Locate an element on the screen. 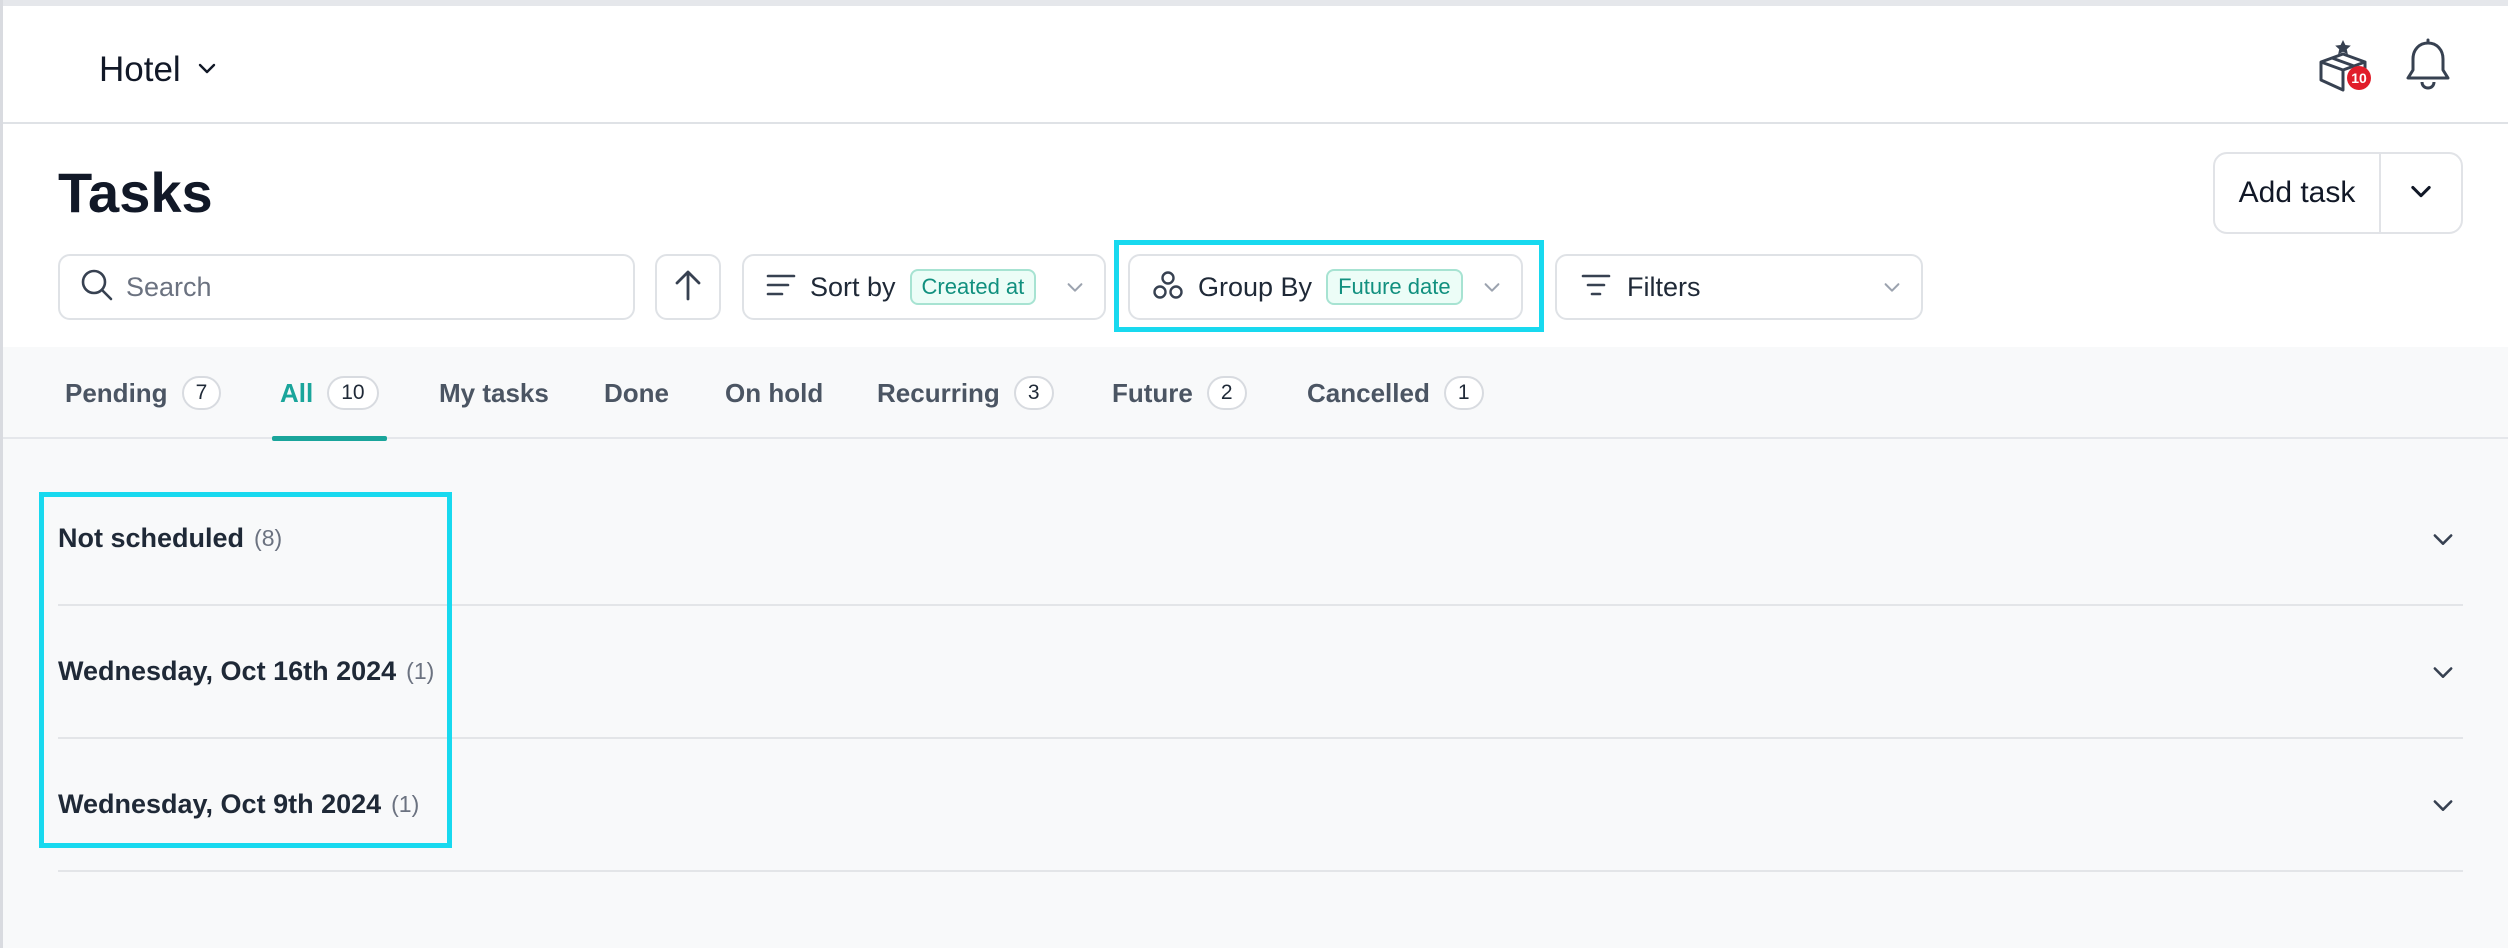 This screenshot has height=948, width=2508. notifications-button is located at coordinates (2428, 67).